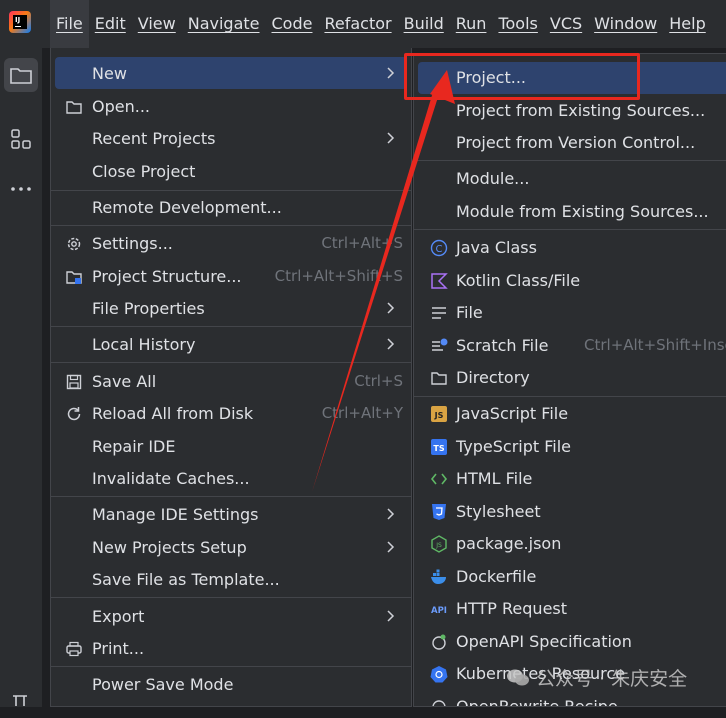  I want to click on watermark-text: 公众号 · 朱庆安全, so click(612, 679).